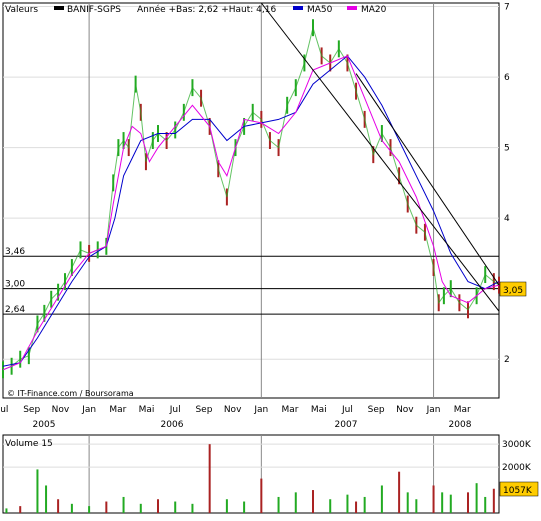 The width and height of the screenshot is (541, 521). I want to click on legend-ma20: MA20, so click(374, 10).